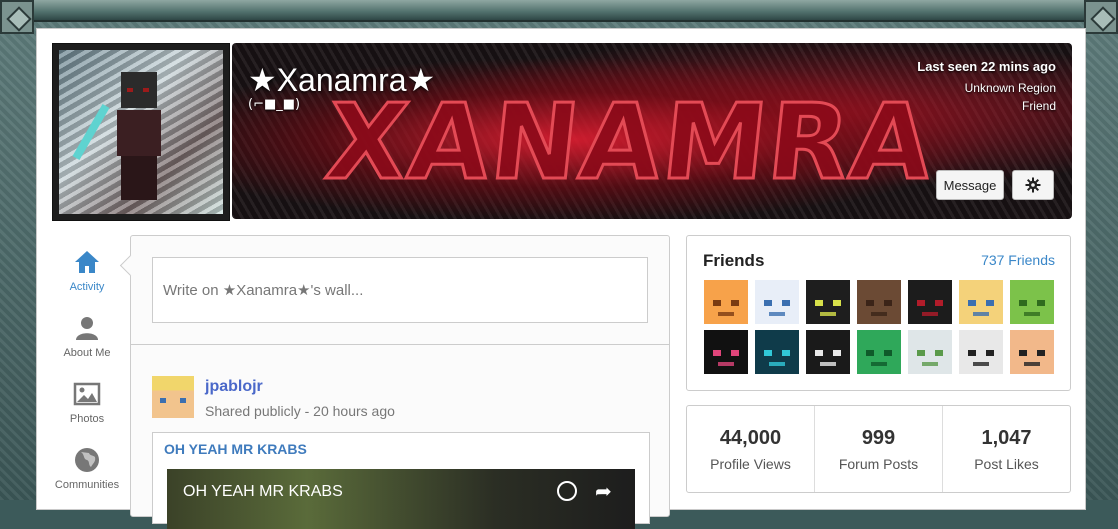  I want to click on nav-communities-label: Communities, so click(87, 485).